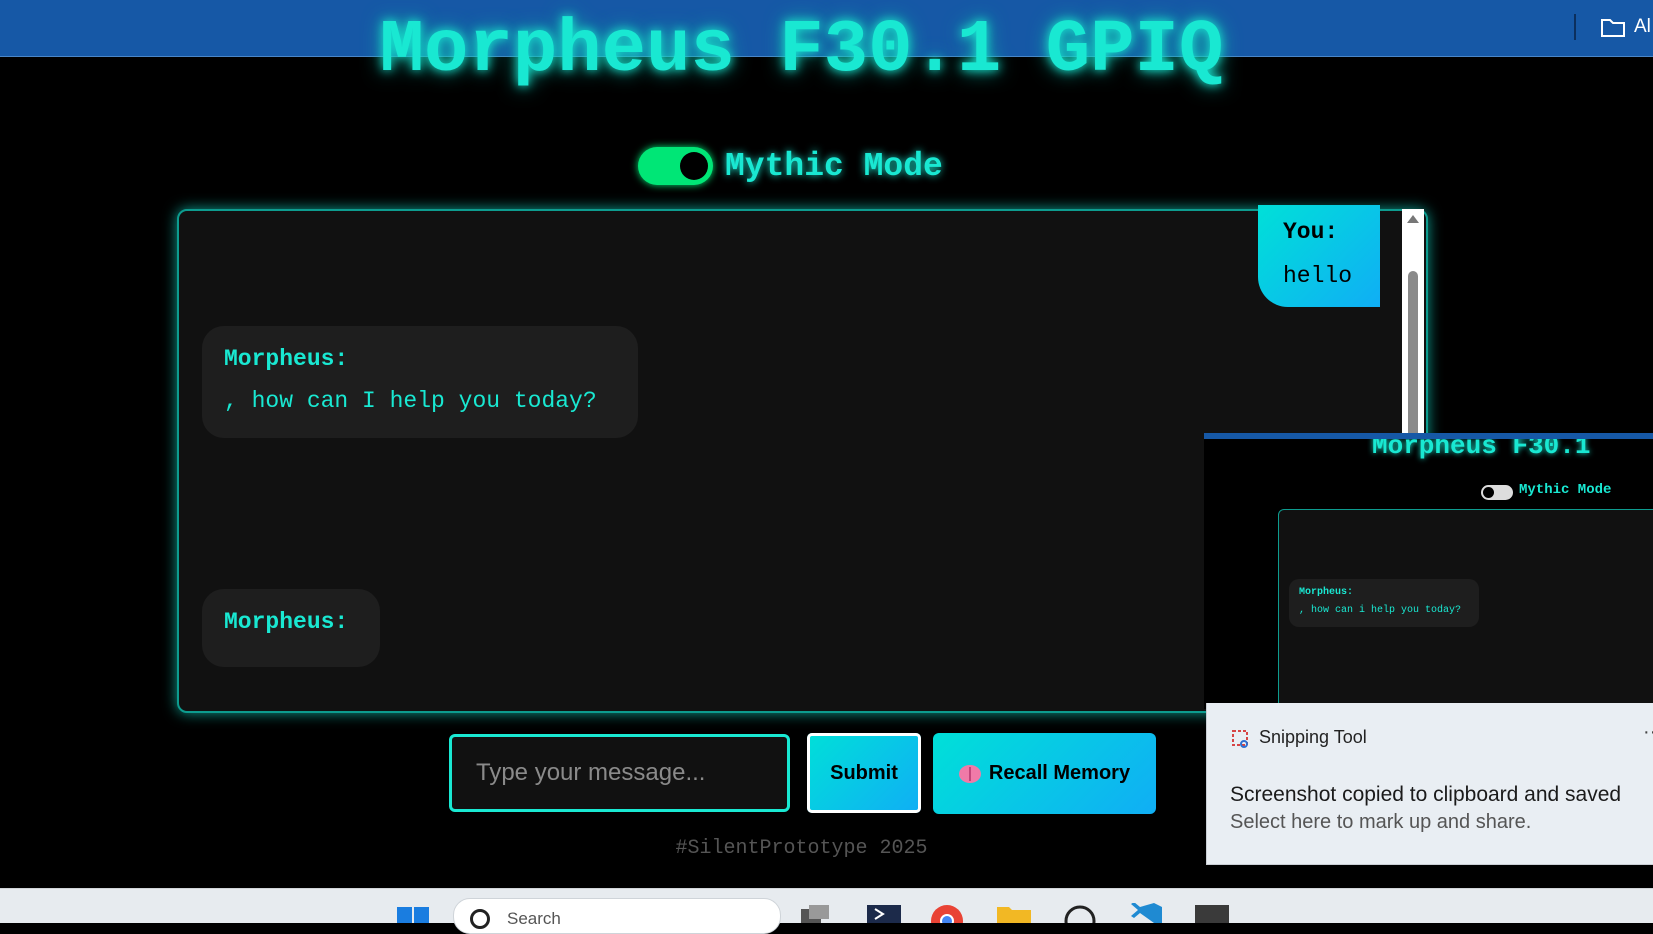 The width and height of the screenshot is (1653, 934). What do you see at coordinates (1413, 219) in the screenshot?
I see `scroll-up-arrow-icon` at bounding box center [1413, 219].